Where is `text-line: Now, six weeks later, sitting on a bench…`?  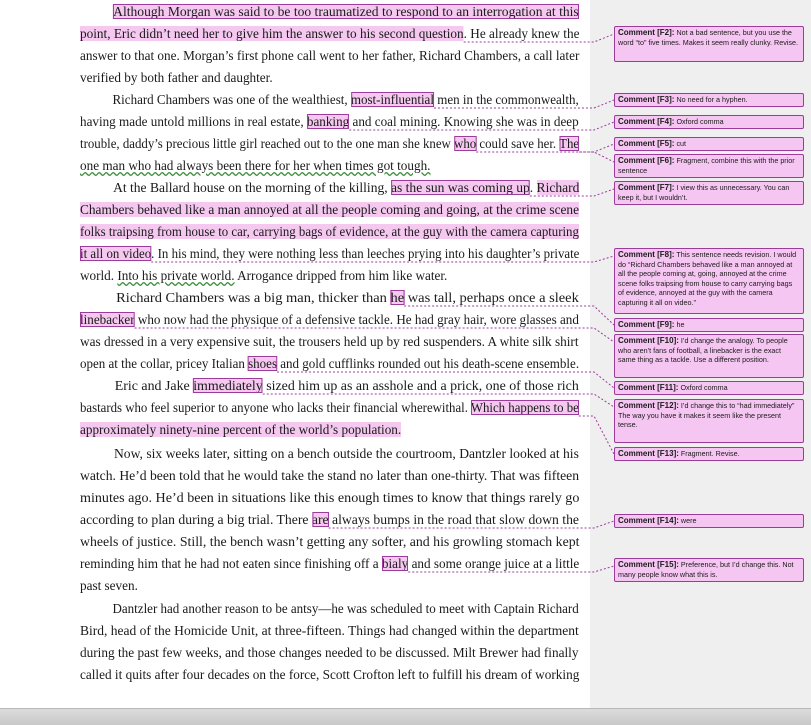 text-line: Now, six weeks later, sitting on a bench… is located at coordinates (295, 454).